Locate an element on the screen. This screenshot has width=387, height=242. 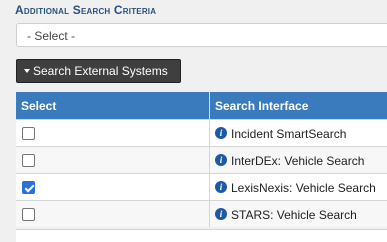
table-row: i LexisNexis: Vehicle Search is located at coordinates (201, 187).